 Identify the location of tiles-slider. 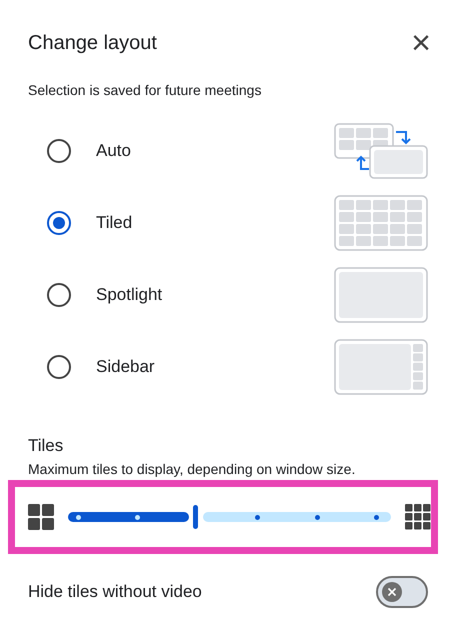
(229, 517).